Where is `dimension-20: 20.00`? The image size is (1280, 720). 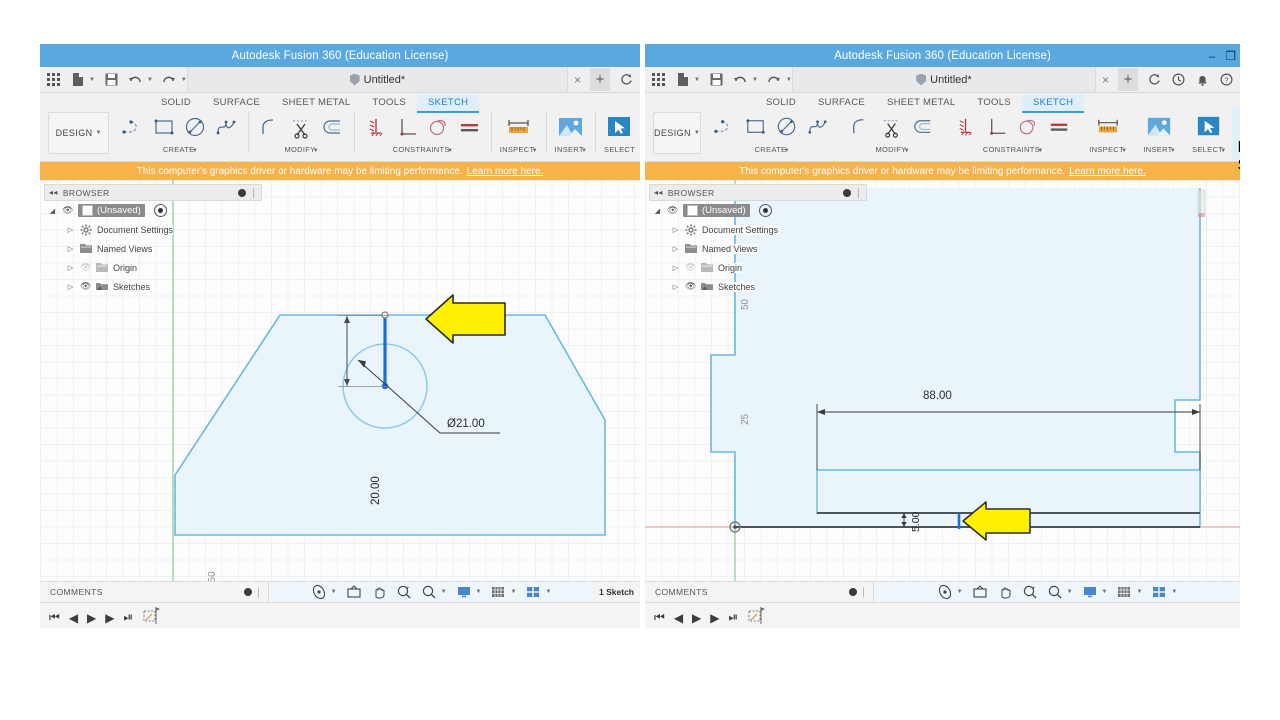
dimension-20: 20.00 is located at coordinates (376, 490).